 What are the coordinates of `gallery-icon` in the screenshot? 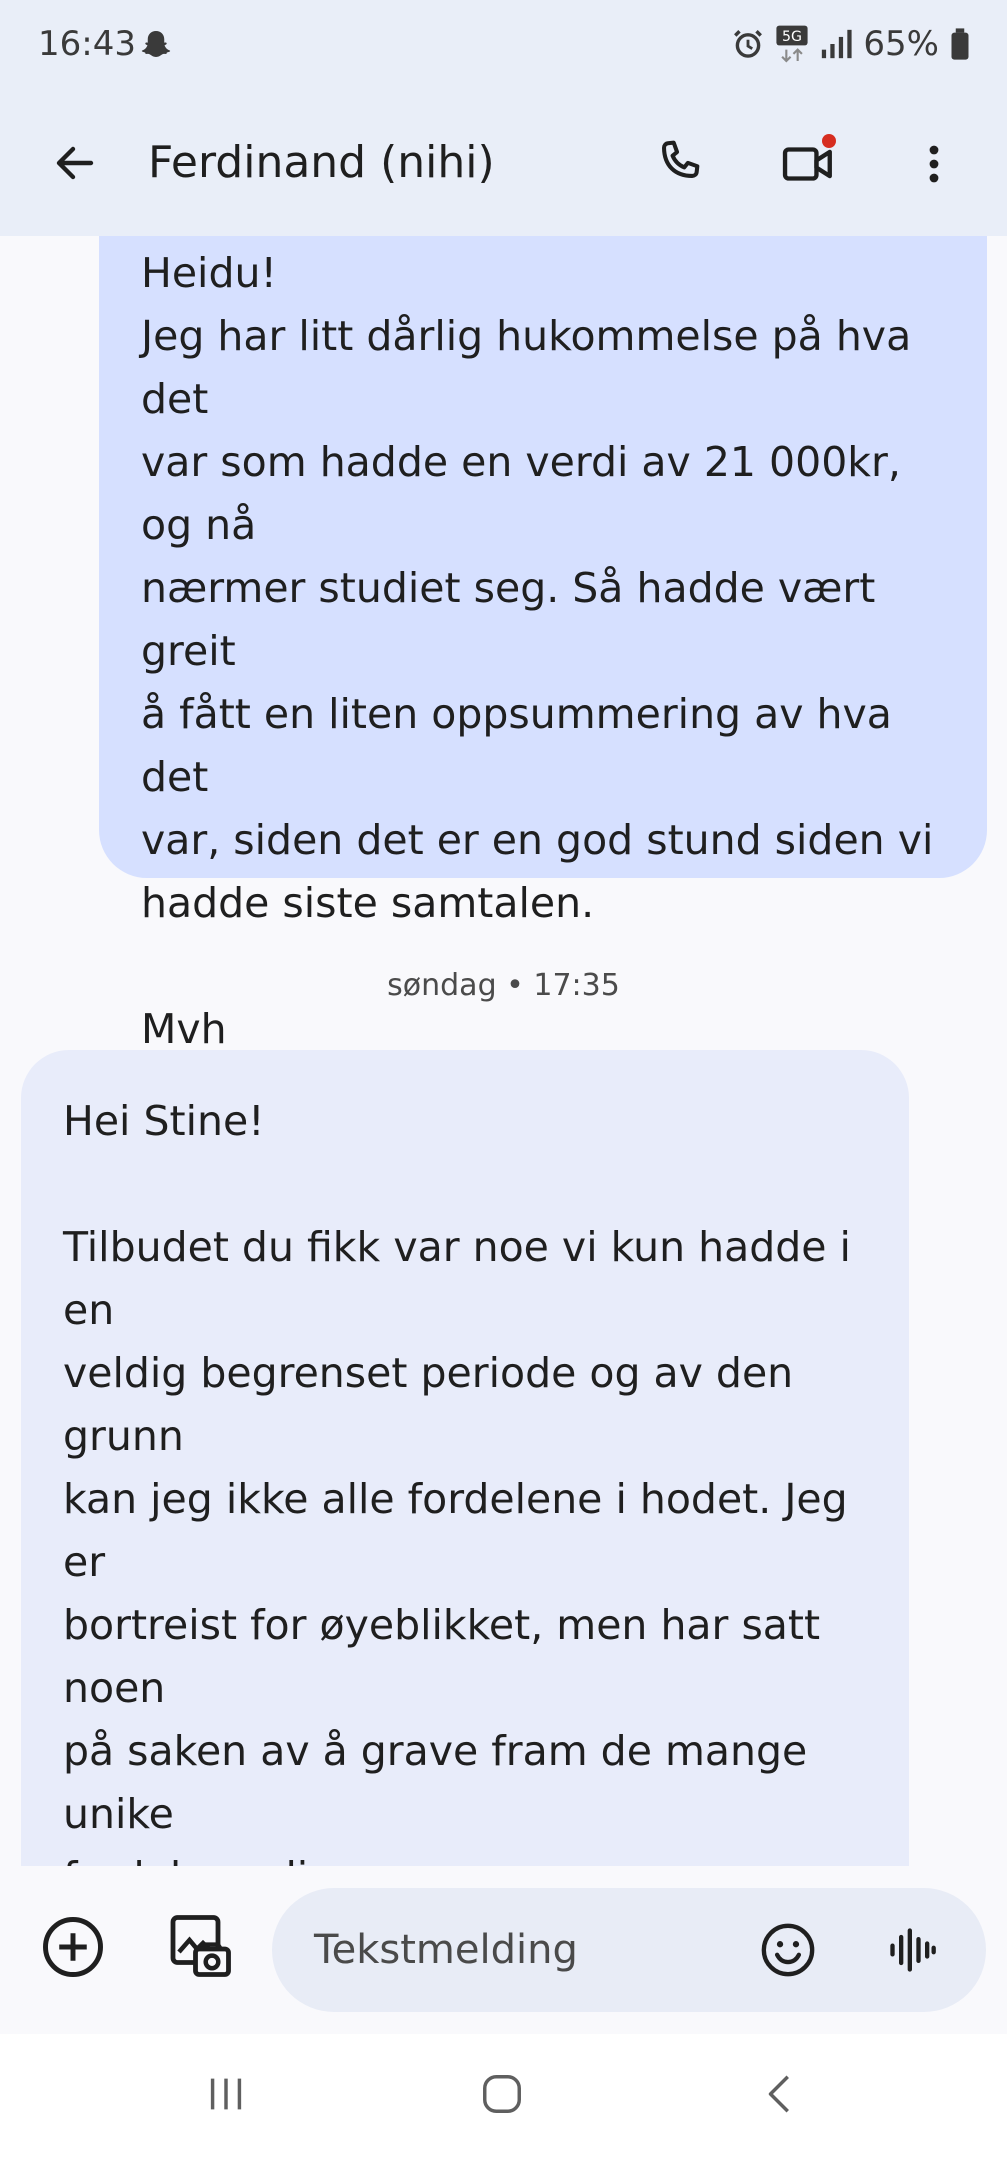 It's located at (200, 1946).